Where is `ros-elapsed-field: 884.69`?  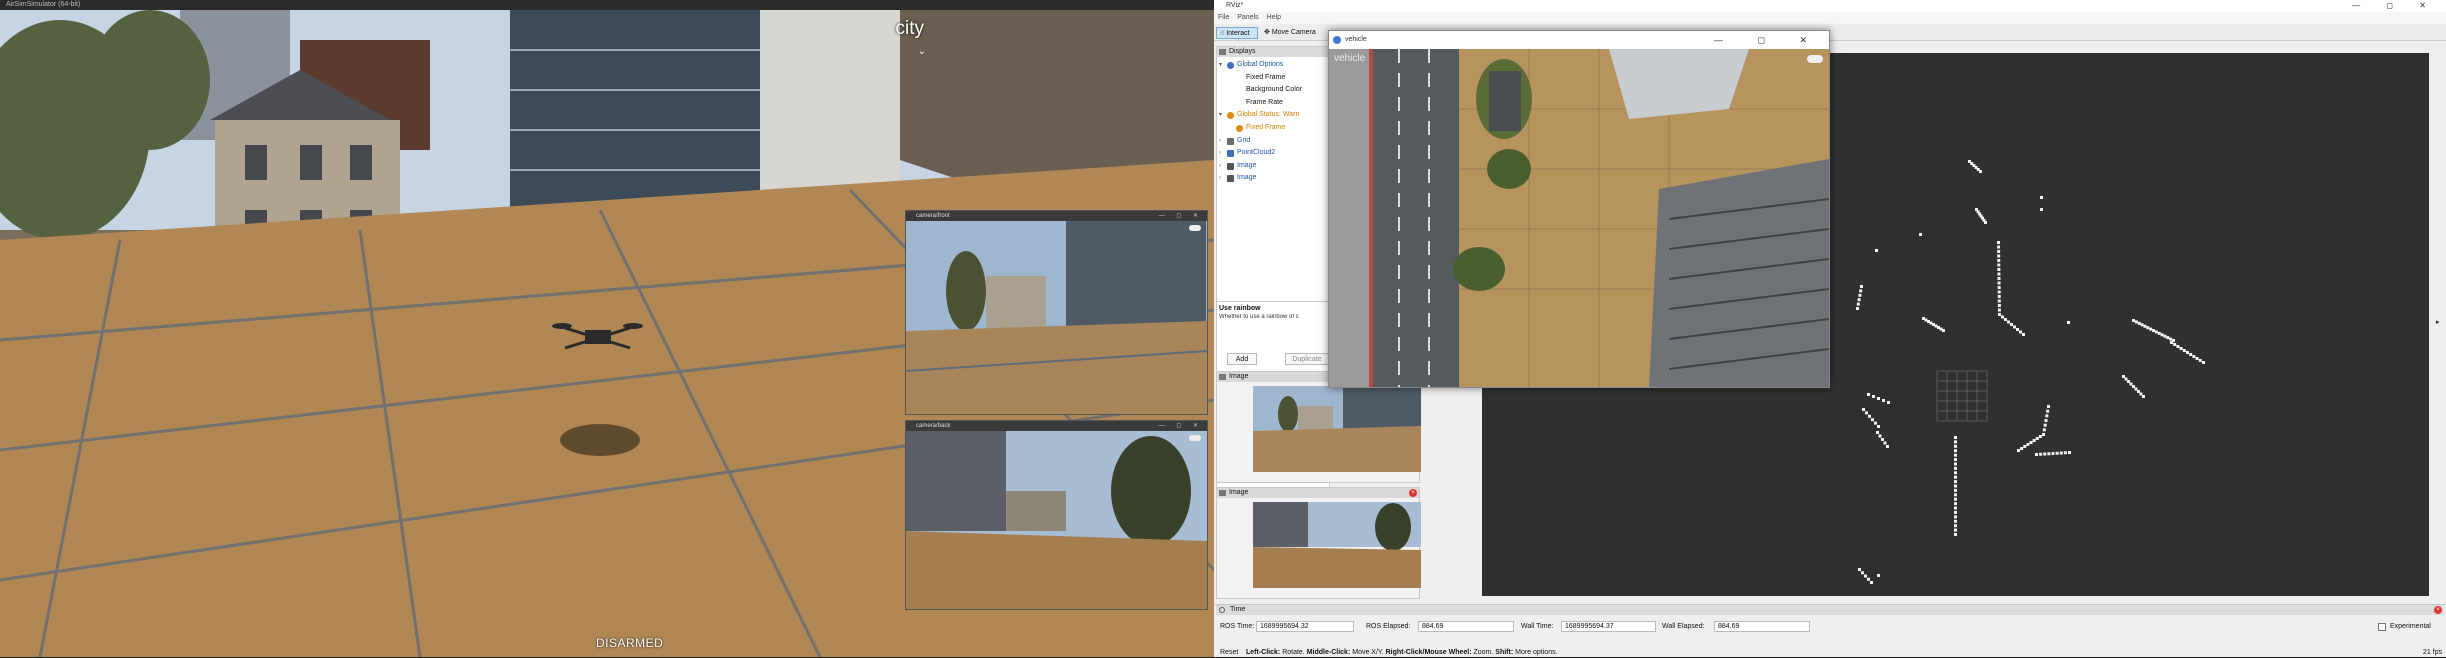 ros-elapsed-field: 884.69 is located at coordinates (1466, 626).